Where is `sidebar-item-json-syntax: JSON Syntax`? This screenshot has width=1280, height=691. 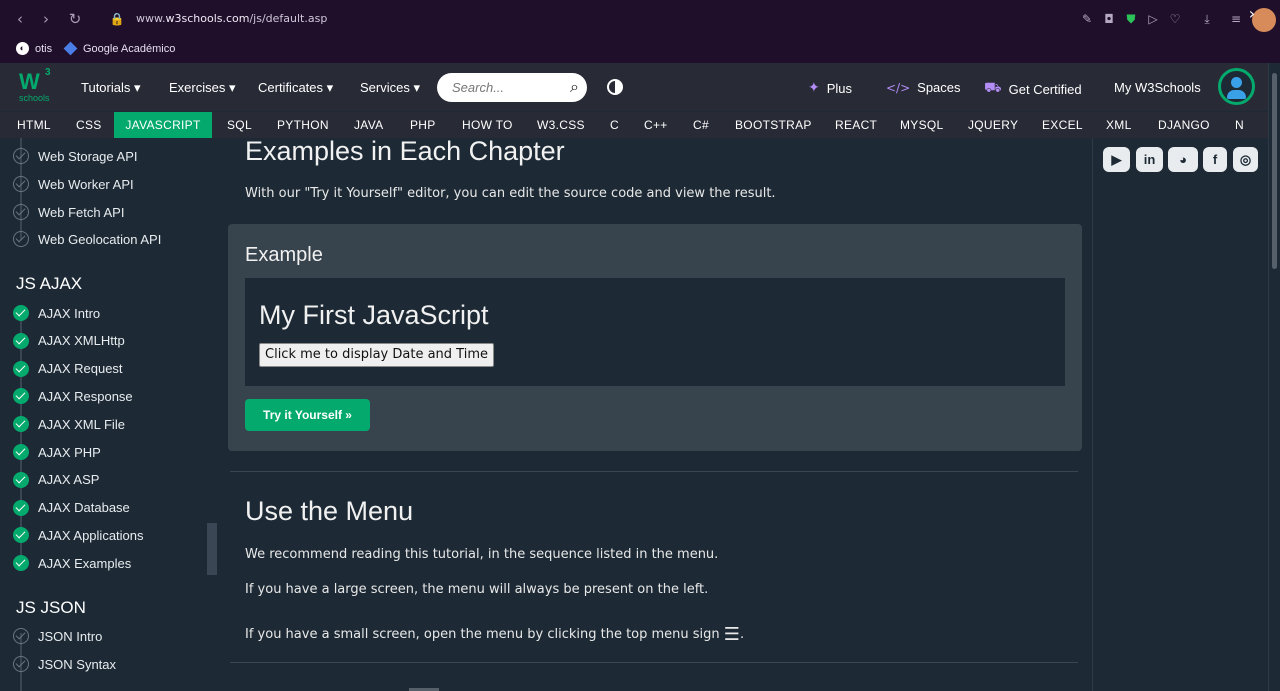
sidebar-item-json-syntax: JSON Syntax is located at coordinates (64, 664).